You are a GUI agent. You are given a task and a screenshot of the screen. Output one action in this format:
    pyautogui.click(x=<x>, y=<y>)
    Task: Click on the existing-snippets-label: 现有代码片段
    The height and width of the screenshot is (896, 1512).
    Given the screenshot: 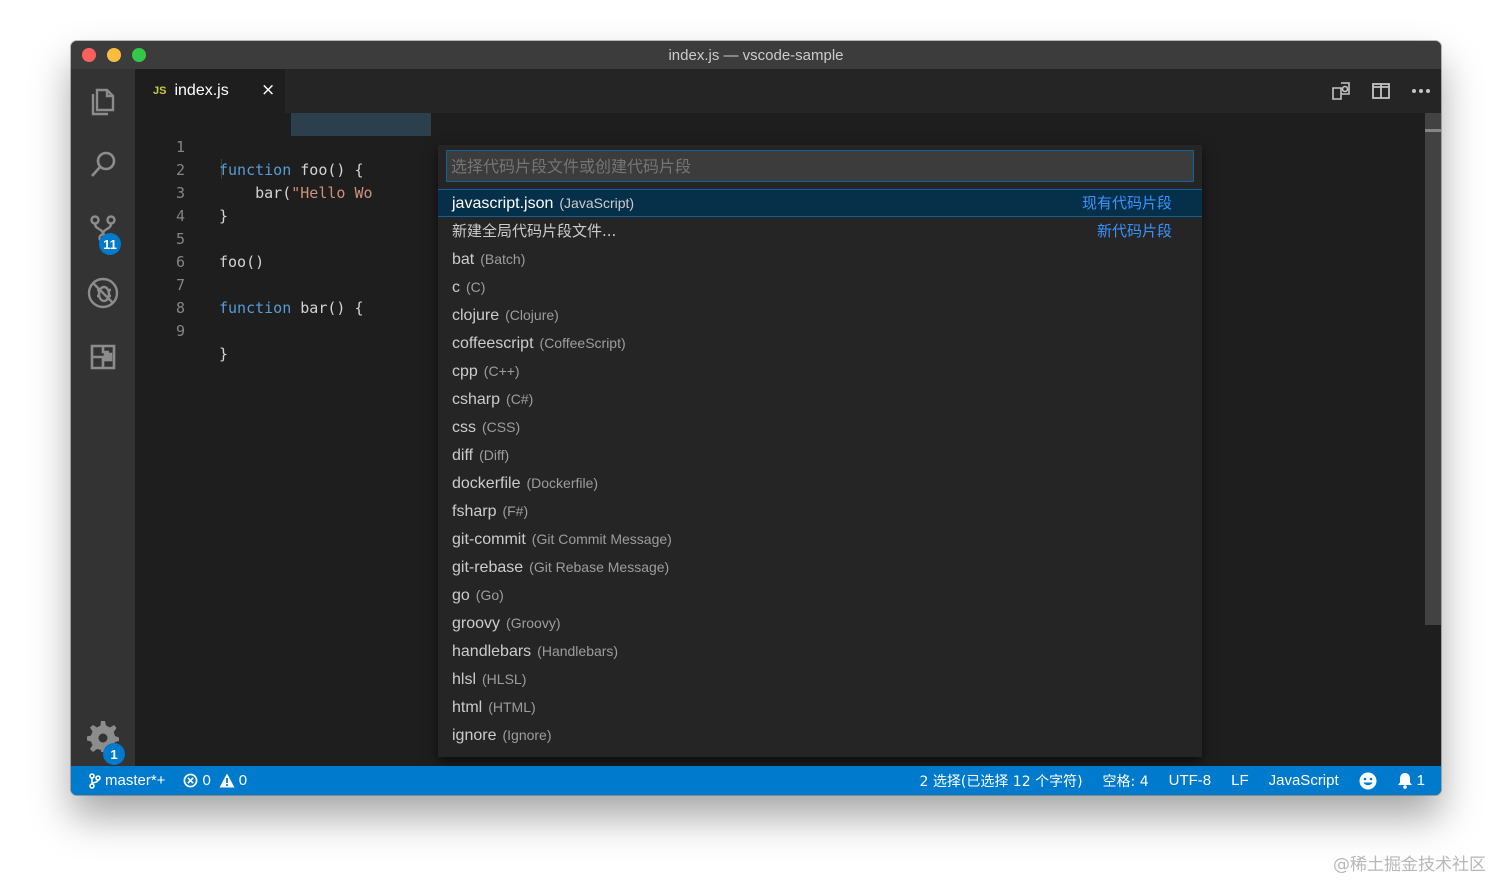 What is the action you would take?
    pyautogui.click(x=1126, y=203)
    